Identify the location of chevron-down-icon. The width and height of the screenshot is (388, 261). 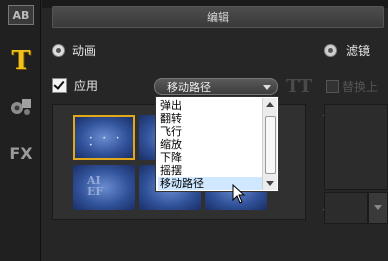
(267, 87).